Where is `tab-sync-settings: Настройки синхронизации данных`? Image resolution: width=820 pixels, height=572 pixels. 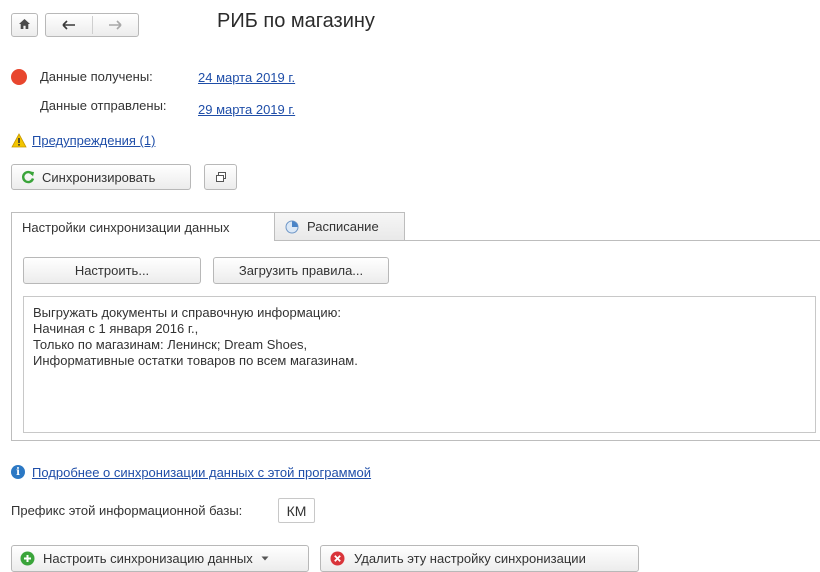
tab-sync-settings: Настройки синхронизации данных is located at coordinates (143, 226).